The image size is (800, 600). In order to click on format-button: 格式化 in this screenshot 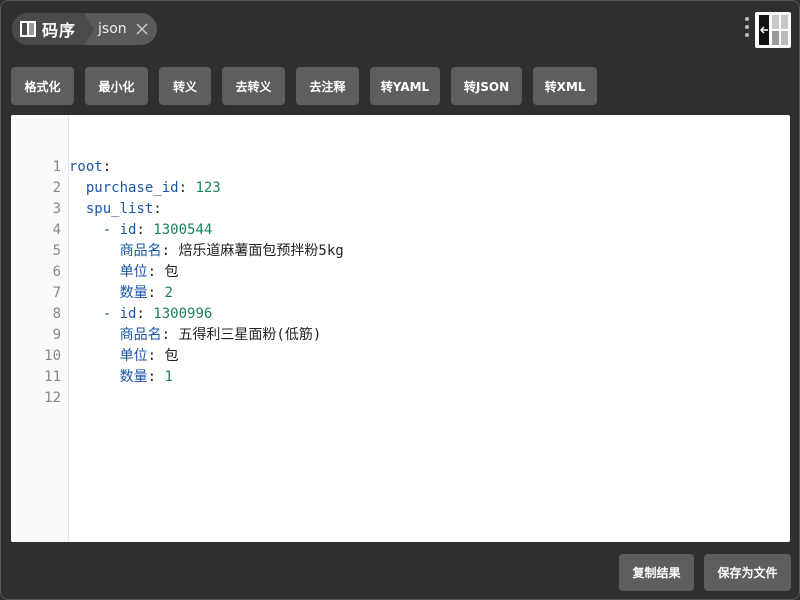, I will do `click(42, 86)`.